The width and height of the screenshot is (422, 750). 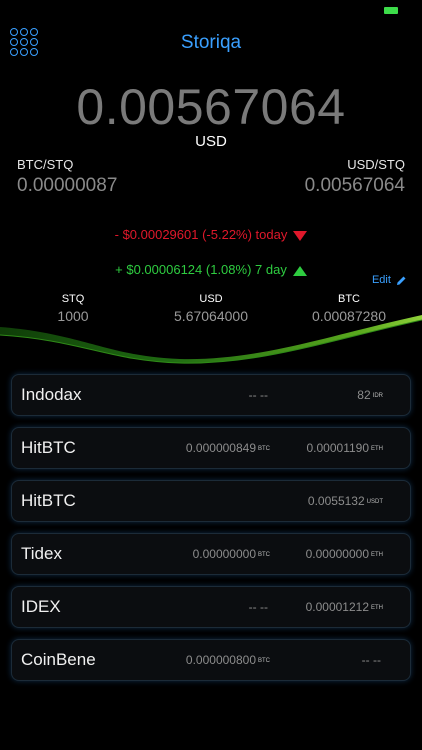 I want to click on exchange-price-1: 0.000000849 BTC, so click(x=228, y=448).